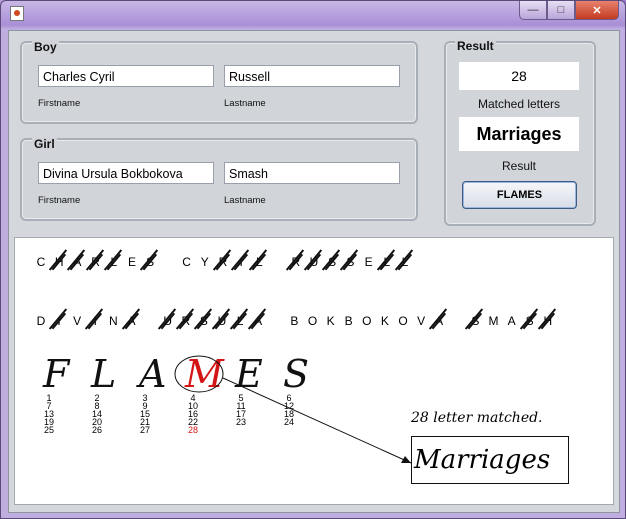  I want to click on name-letter: D, so click(41, 321).